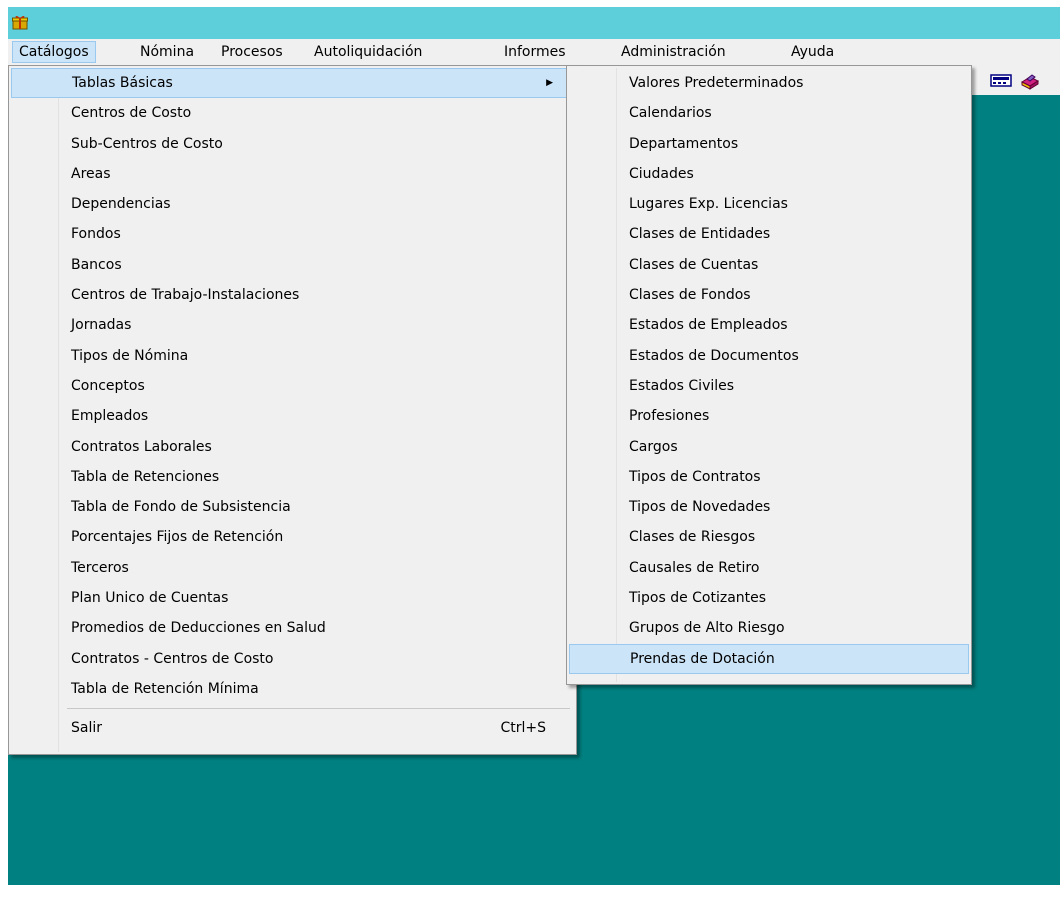 Image resolution: width=1060 pixels, height=911 pixels. Describe the element at coordinates (131, 113) in the screenshot. I see `menu-item-label: Centros de Costo` at that location.